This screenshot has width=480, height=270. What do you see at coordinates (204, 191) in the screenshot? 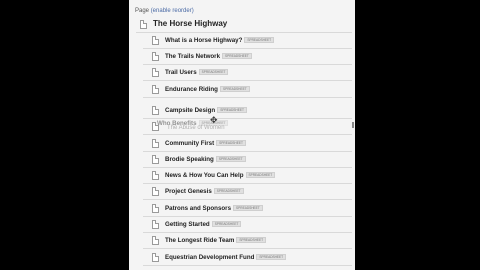
I see `page-title: Project Genesis SPREADSHEET` at bounding box center [204, 191].